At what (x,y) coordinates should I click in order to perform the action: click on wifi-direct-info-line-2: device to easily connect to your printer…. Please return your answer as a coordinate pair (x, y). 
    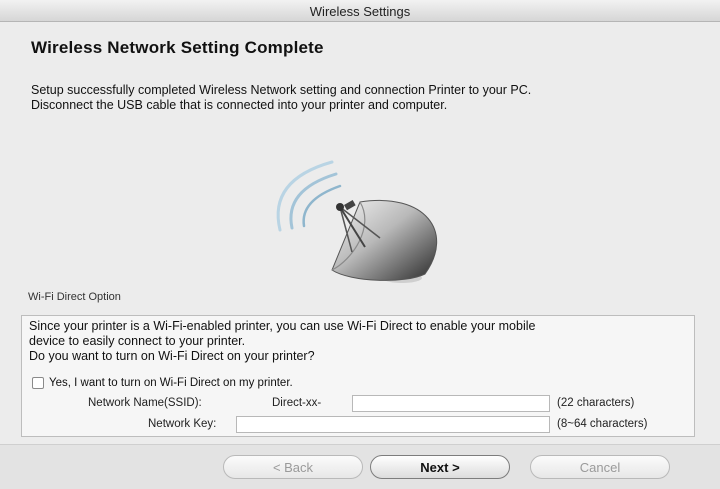
    Looking at the image, I should click on (137, 341).